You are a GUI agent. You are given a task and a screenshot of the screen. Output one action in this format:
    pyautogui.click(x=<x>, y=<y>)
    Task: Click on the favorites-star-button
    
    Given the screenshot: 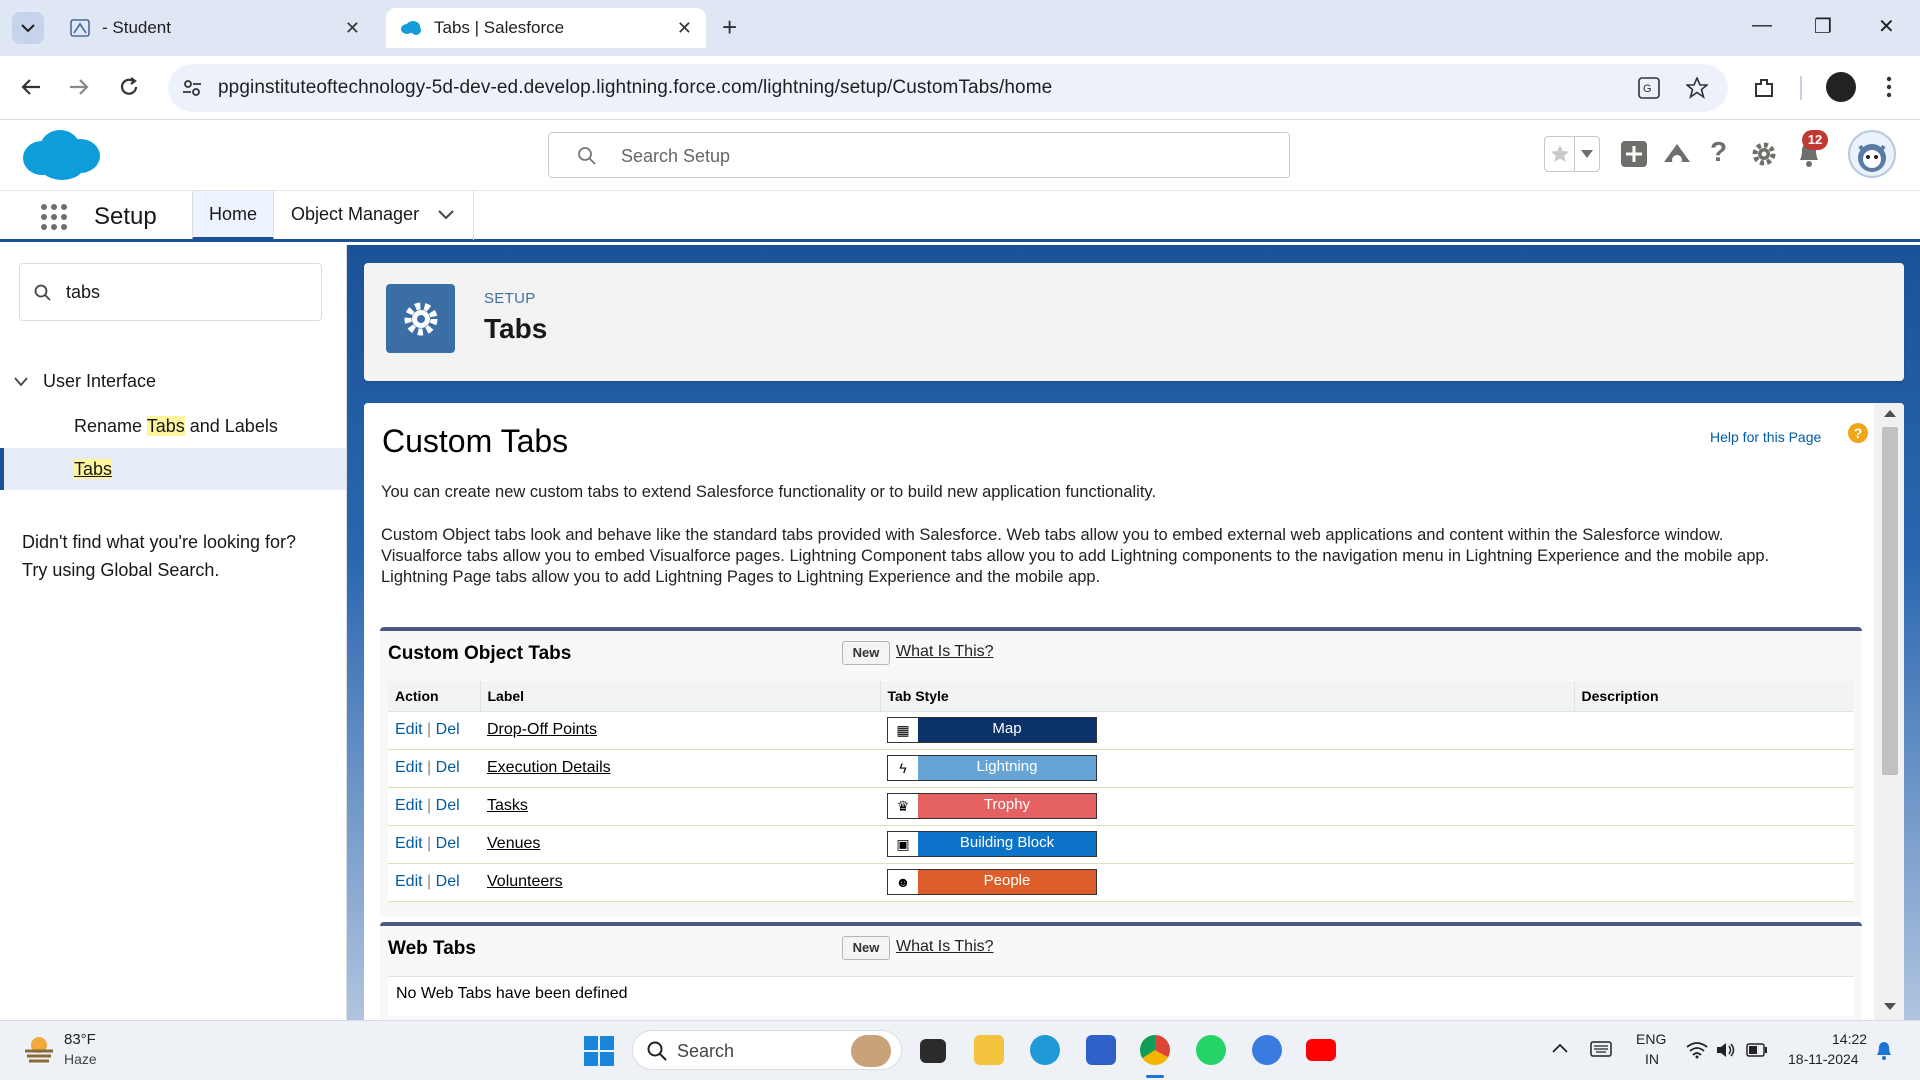 What is the action you would take?
    pyautogui.click(x=1560, y=154)
    